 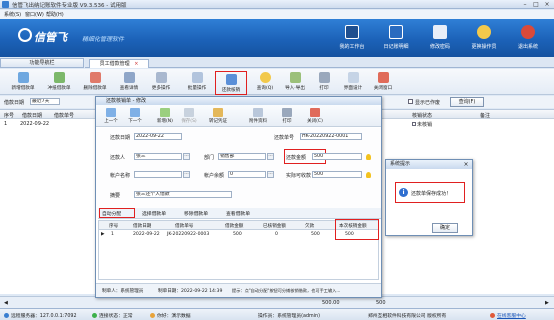 What do you see at coordinates (35, 123) in the screenshot?
I see `row-date: 2022-09-22` at bounding box center [35, 123].